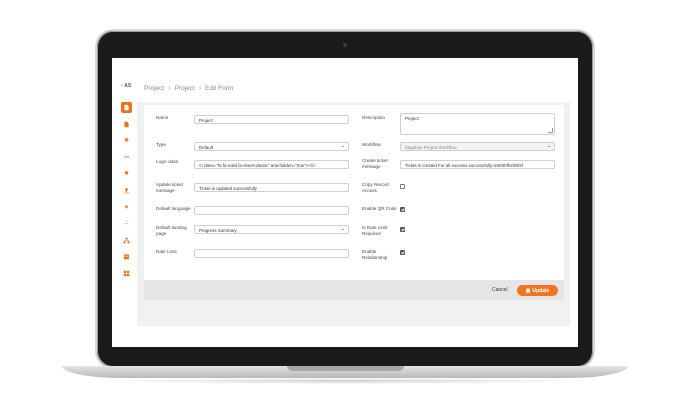 This screenshot has width=691, height=406. Describe the element at coordinates (161, 144) in the screenshot. I see `type-label: Type` at that location.